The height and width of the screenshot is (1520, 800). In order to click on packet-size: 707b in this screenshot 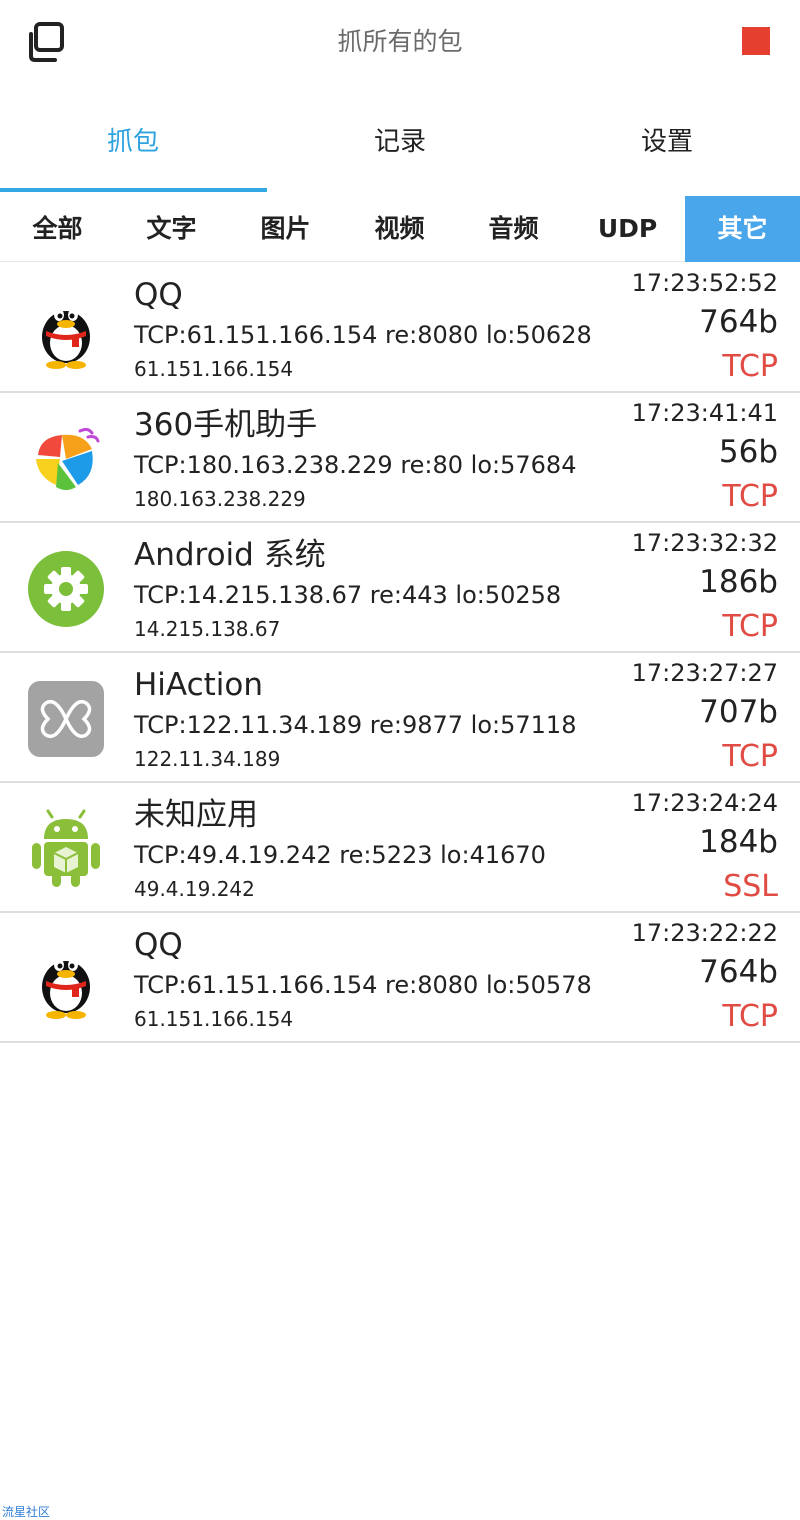, I will do `click(738, 712)`.